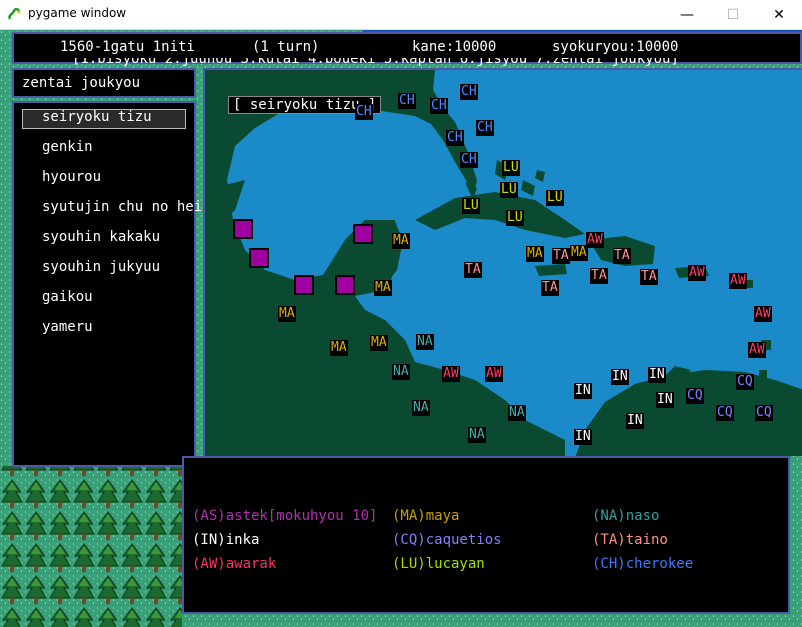 The height and width of the screenshot is (627, 802). What do you see at coordinates (285, 516) in the screenshot?
I see `legend-item-astek: (AS)astek[mokuhyou 10]` at bounding box center [285, 516].